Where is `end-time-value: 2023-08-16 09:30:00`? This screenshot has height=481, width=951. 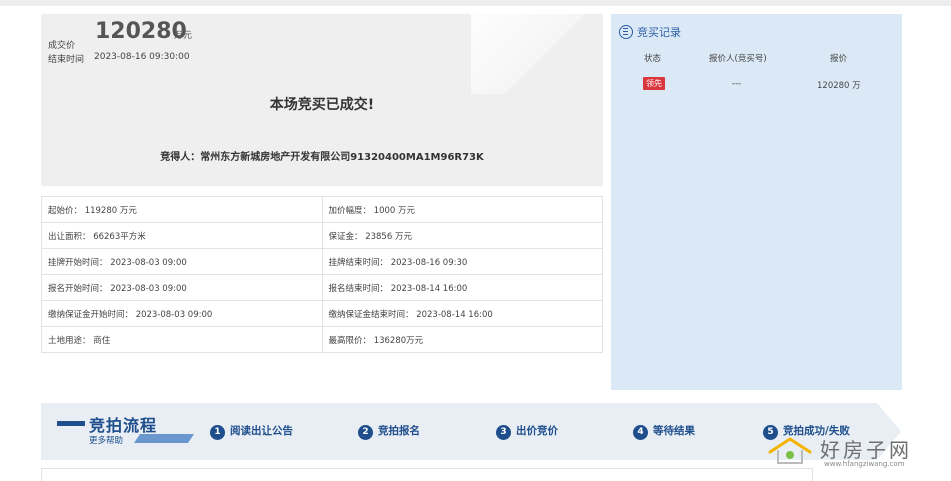 end-time-value: 2023-08-16 09:30:00 is located at coordinates (142, 57).